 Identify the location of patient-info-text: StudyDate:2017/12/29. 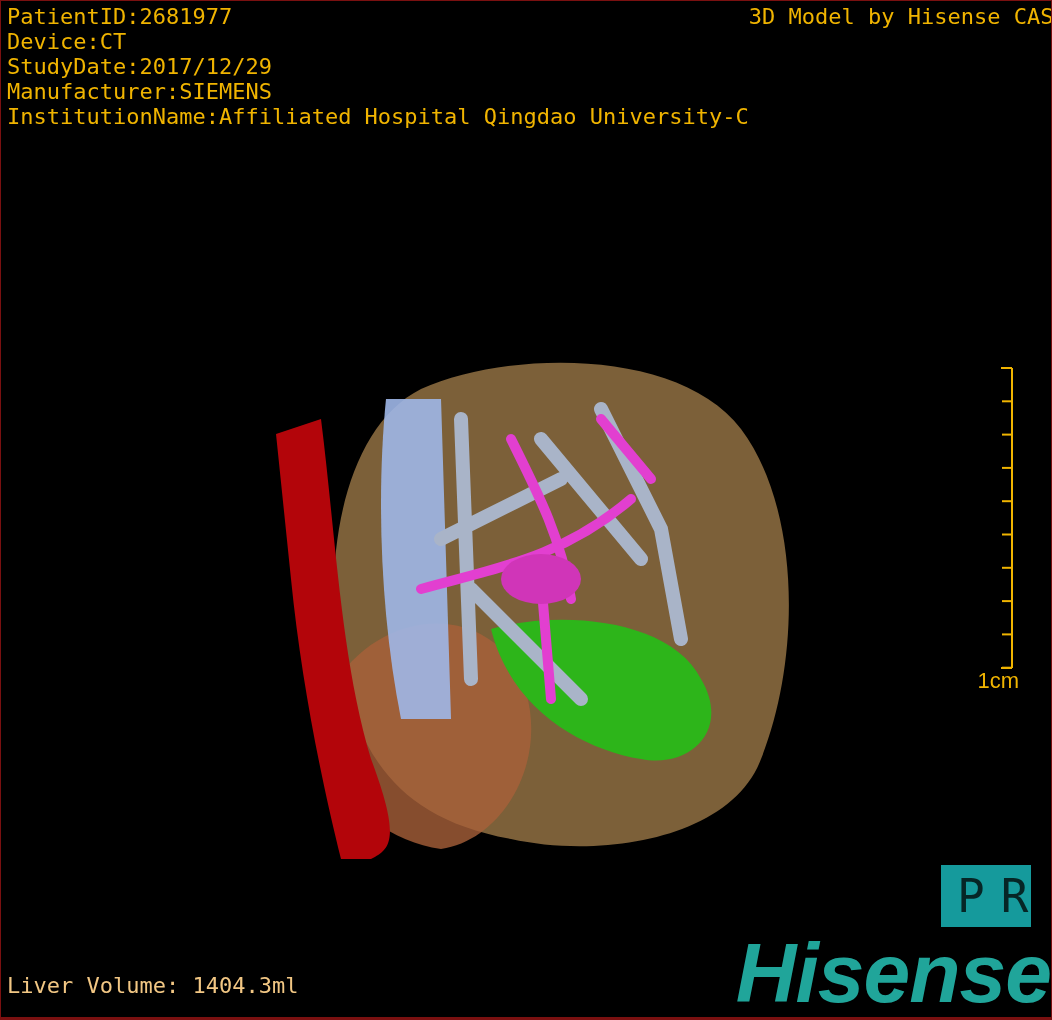
(140, 66).